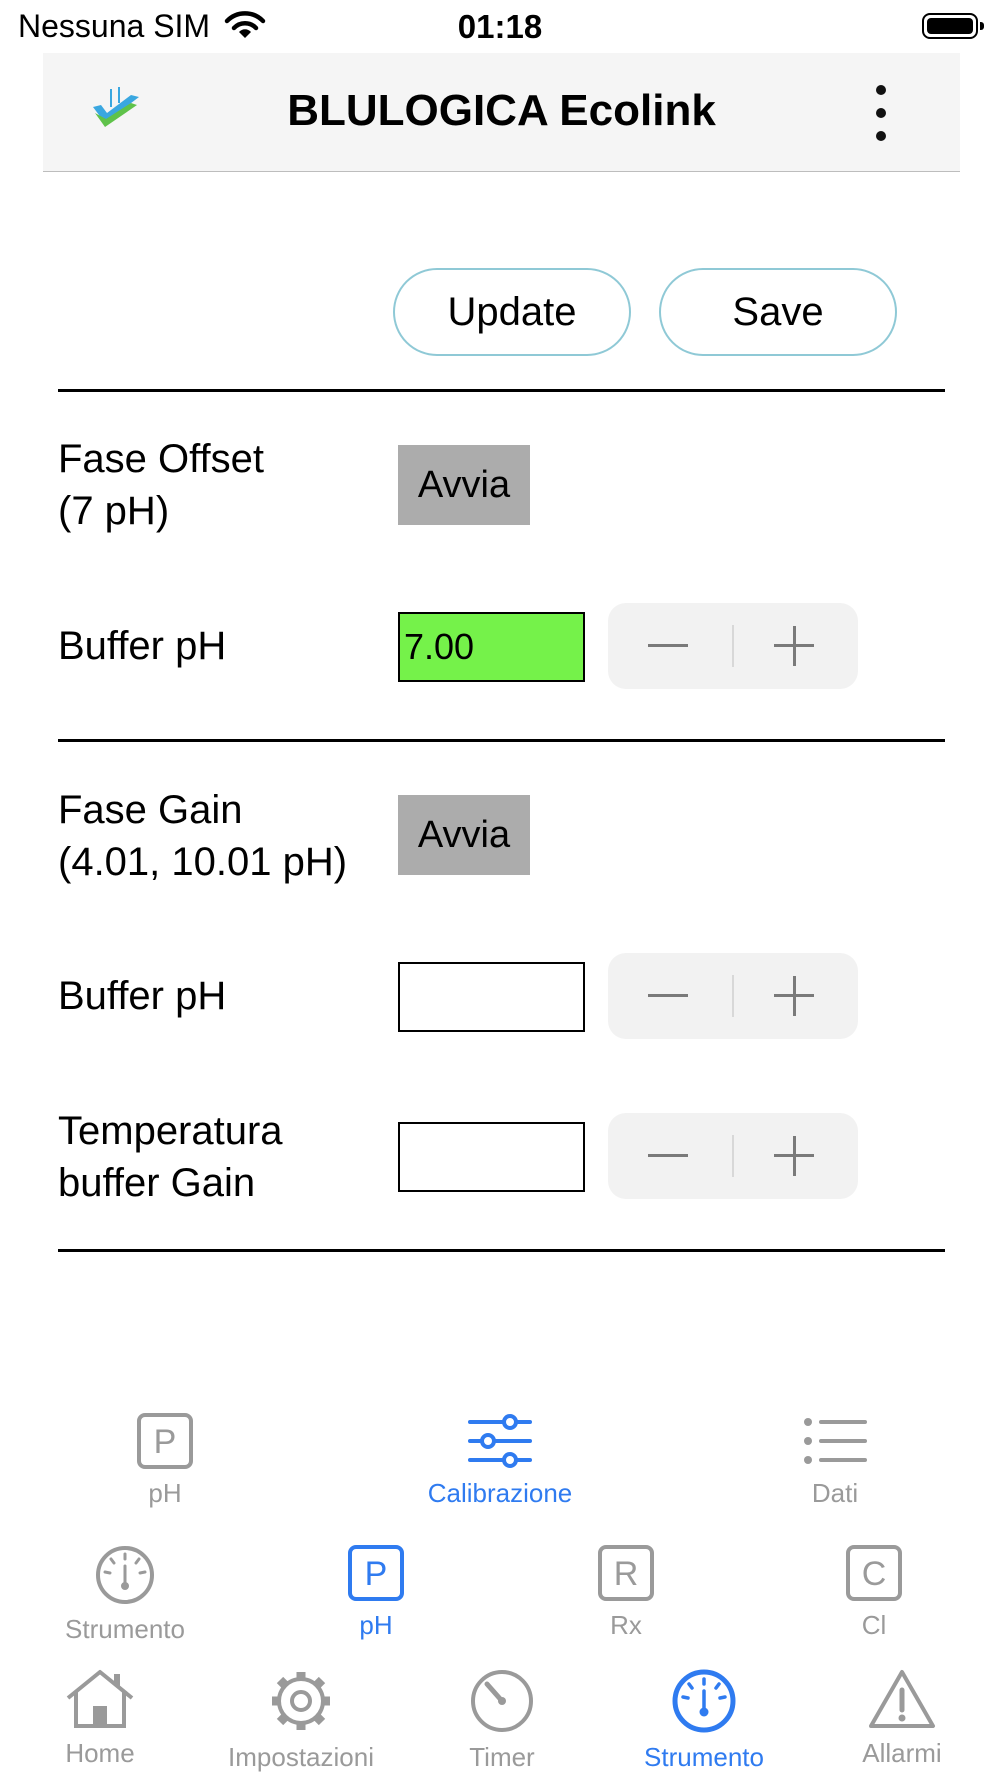 The height and width of the screenshot is (1778, 1000). I want to click on main-tab-impostazioni: Impostazioni, so click(301, 1720).